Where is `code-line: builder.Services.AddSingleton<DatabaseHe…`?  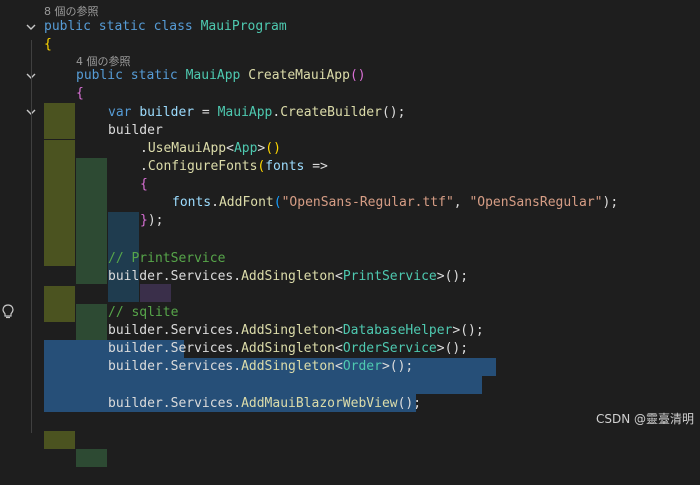
code-line: builder.Services.AddSingleton<DatabaseHe… is located at coordinates (248, 349).